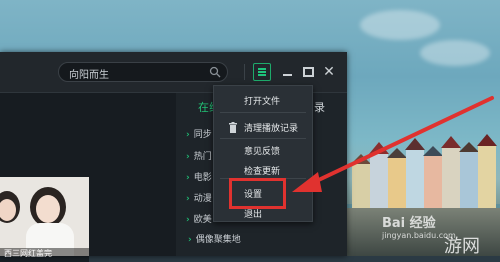 The height and width of the screenshot is (262, 500). Describe the element at coordinates (319, 107) in the screenshot. I see `list-tab: 录` at that location.